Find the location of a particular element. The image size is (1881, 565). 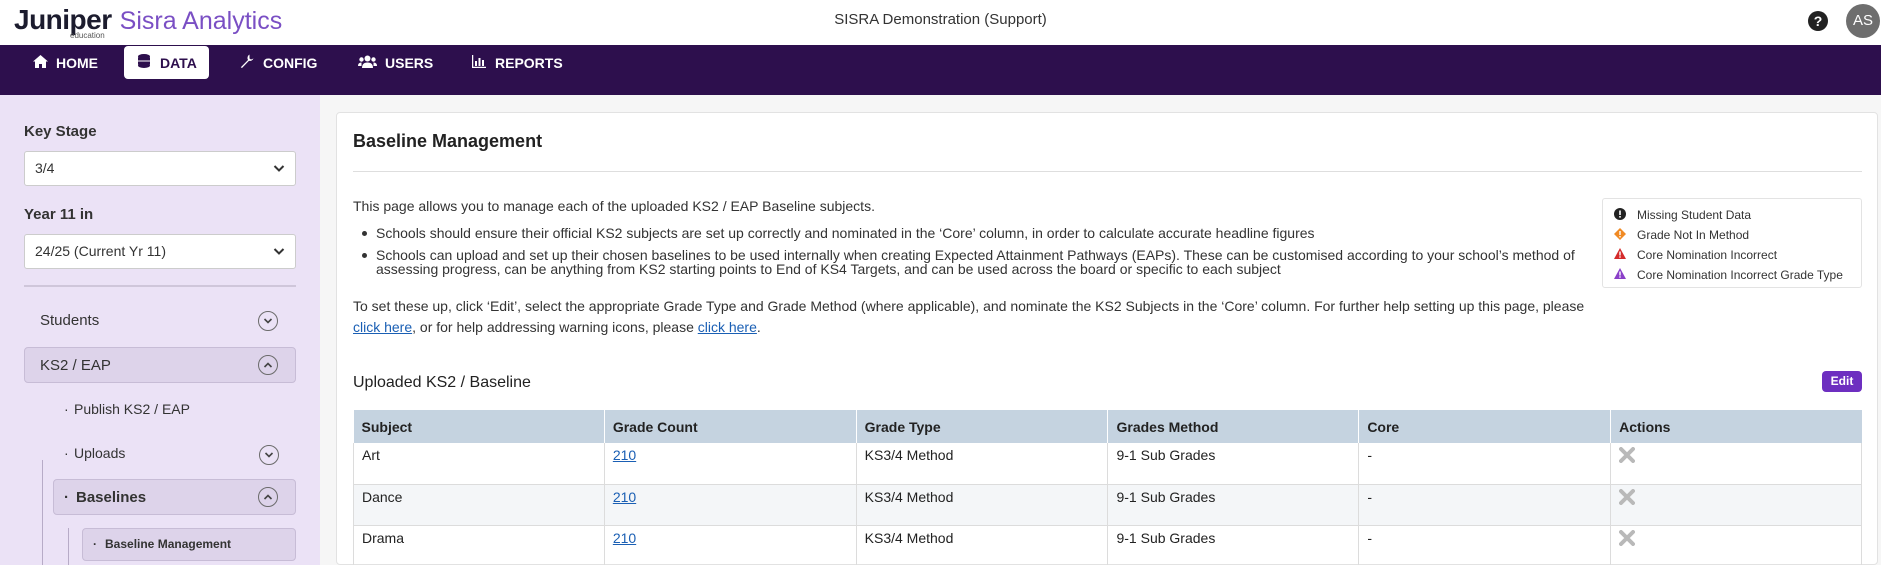

page-title: Baseline Management is located at coordinates (448, 141).